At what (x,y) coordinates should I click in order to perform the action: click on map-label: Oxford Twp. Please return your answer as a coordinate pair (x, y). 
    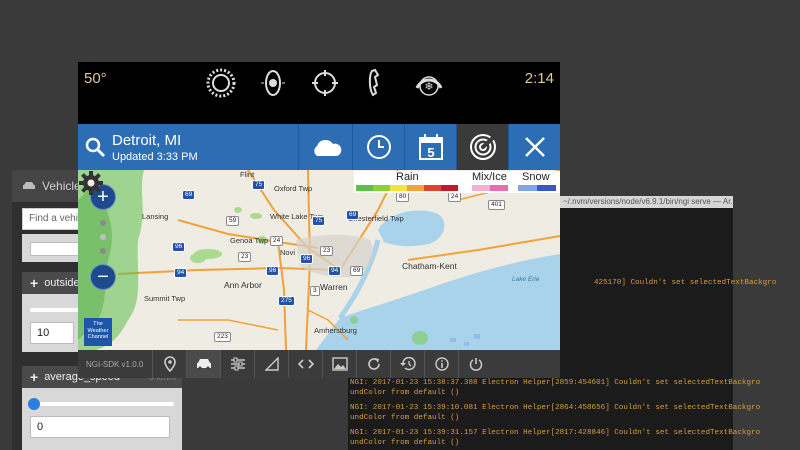
    Looking at the image, I should click on (293, 188).